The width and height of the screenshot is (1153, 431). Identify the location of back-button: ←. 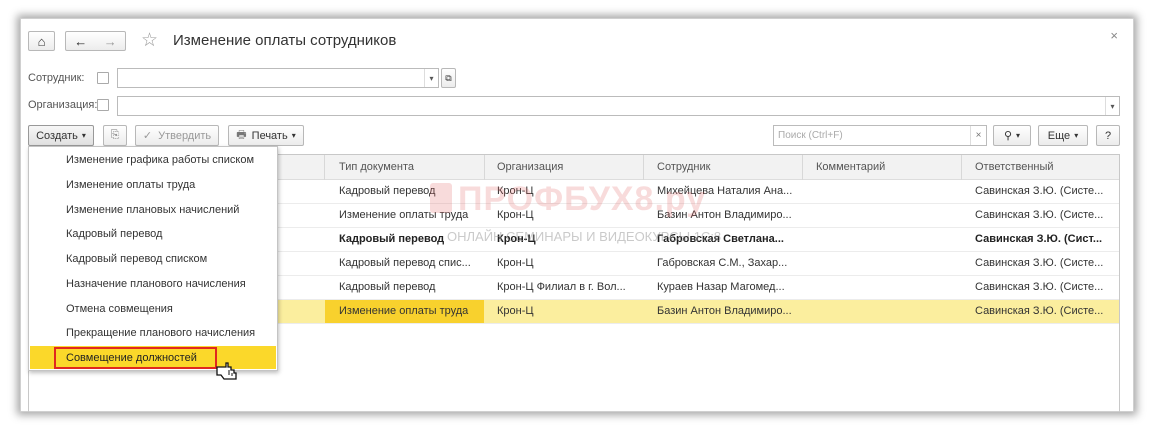
(80, 41).